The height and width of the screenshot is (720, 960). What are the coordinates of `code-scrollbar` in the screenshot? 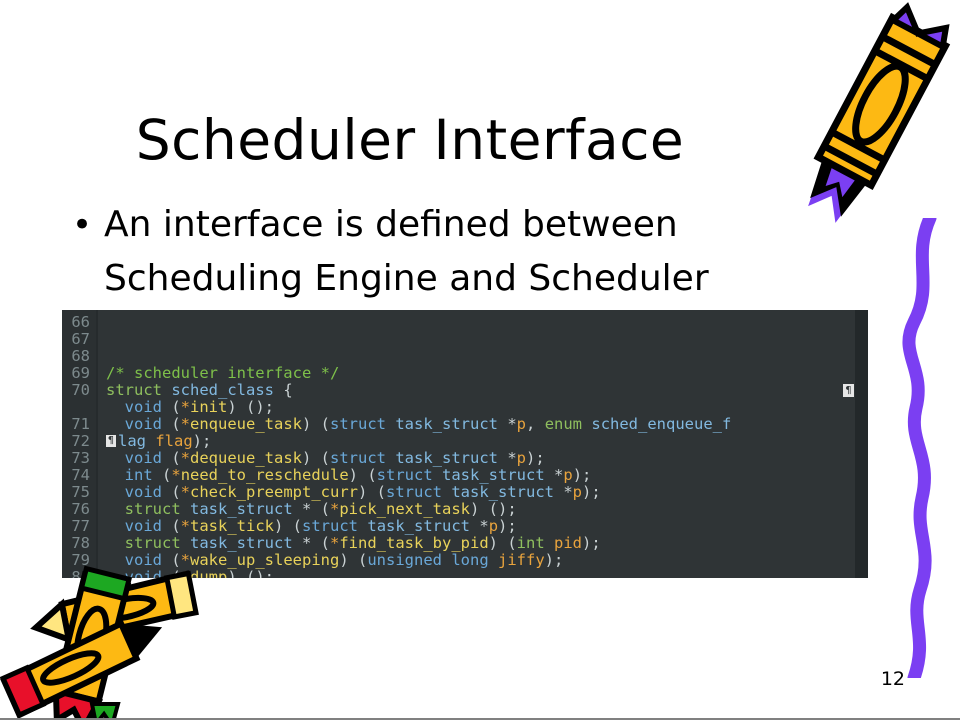 It's located at (861, 444).